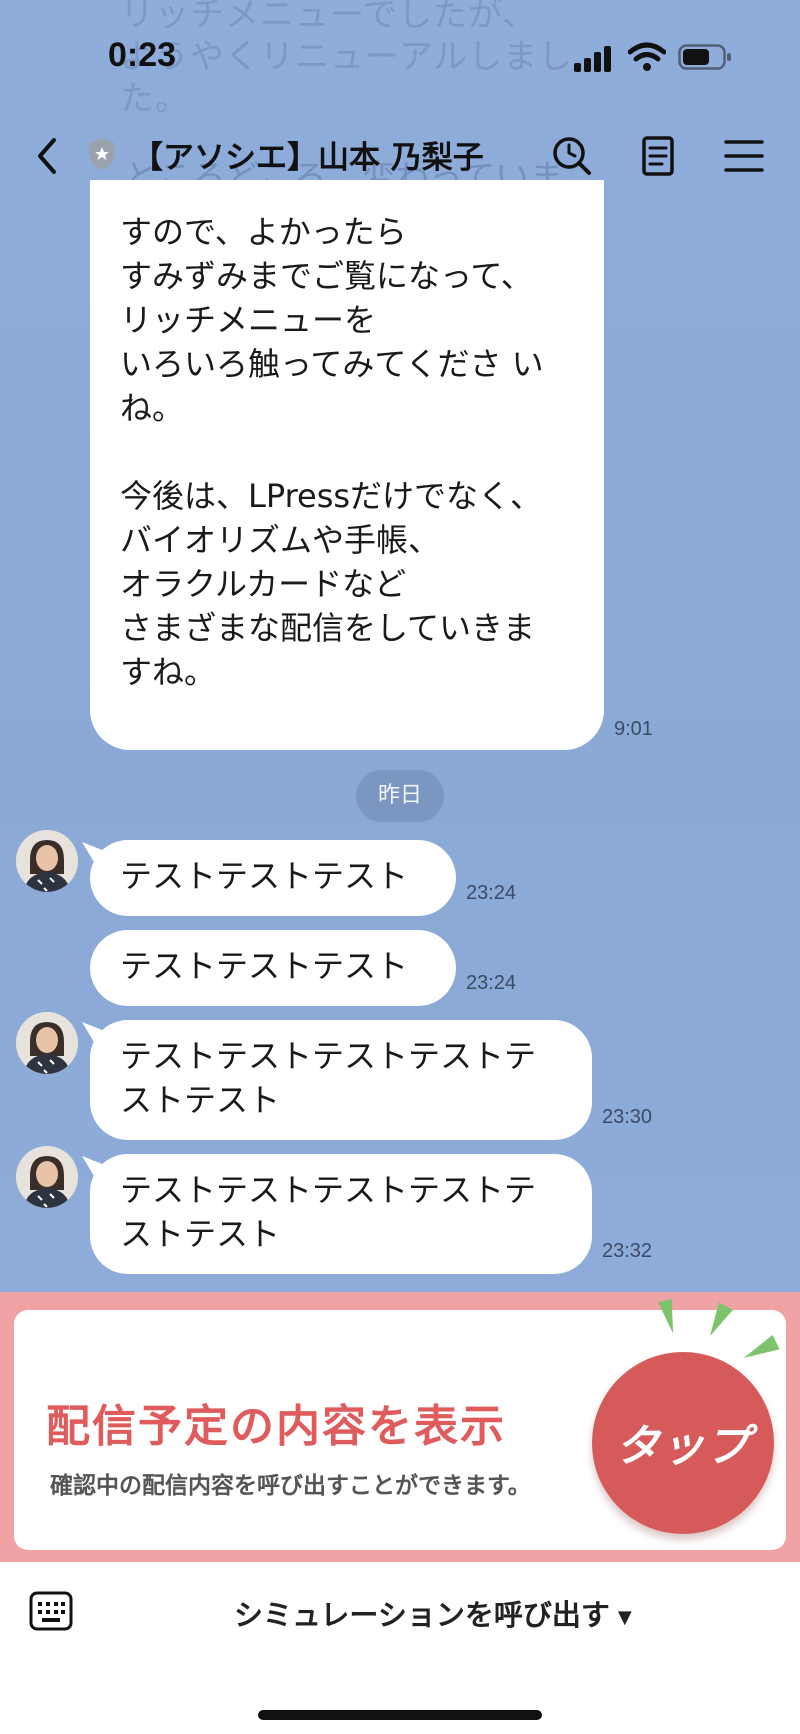 Image resolution: width=800 pixels, height=1734 pixels. Describe the element at coordinates (400, 1715) in the screenshot. I see `home-indicator` at that location.